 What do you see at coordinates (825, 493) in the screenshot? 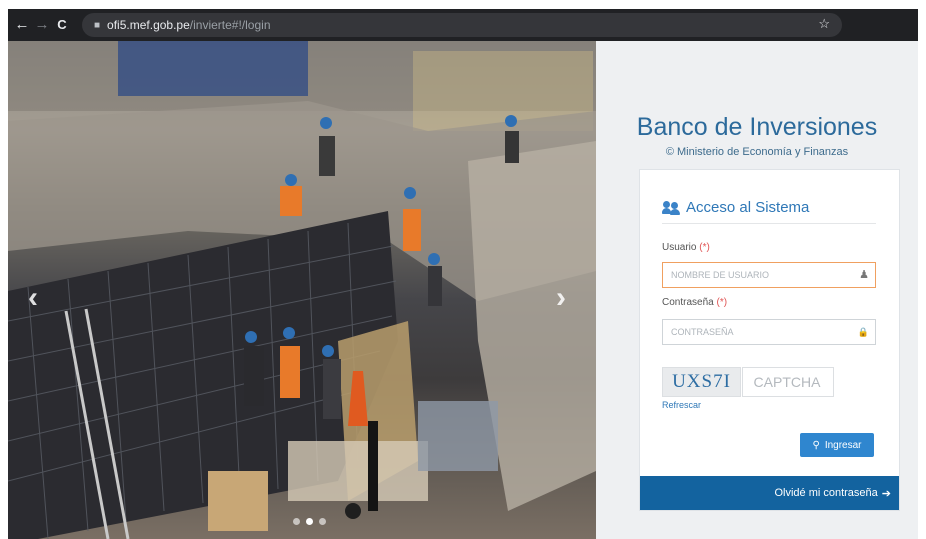
I see `forgot-password-link: Olvidé mi contraseña` at bounding box center [825, 493].